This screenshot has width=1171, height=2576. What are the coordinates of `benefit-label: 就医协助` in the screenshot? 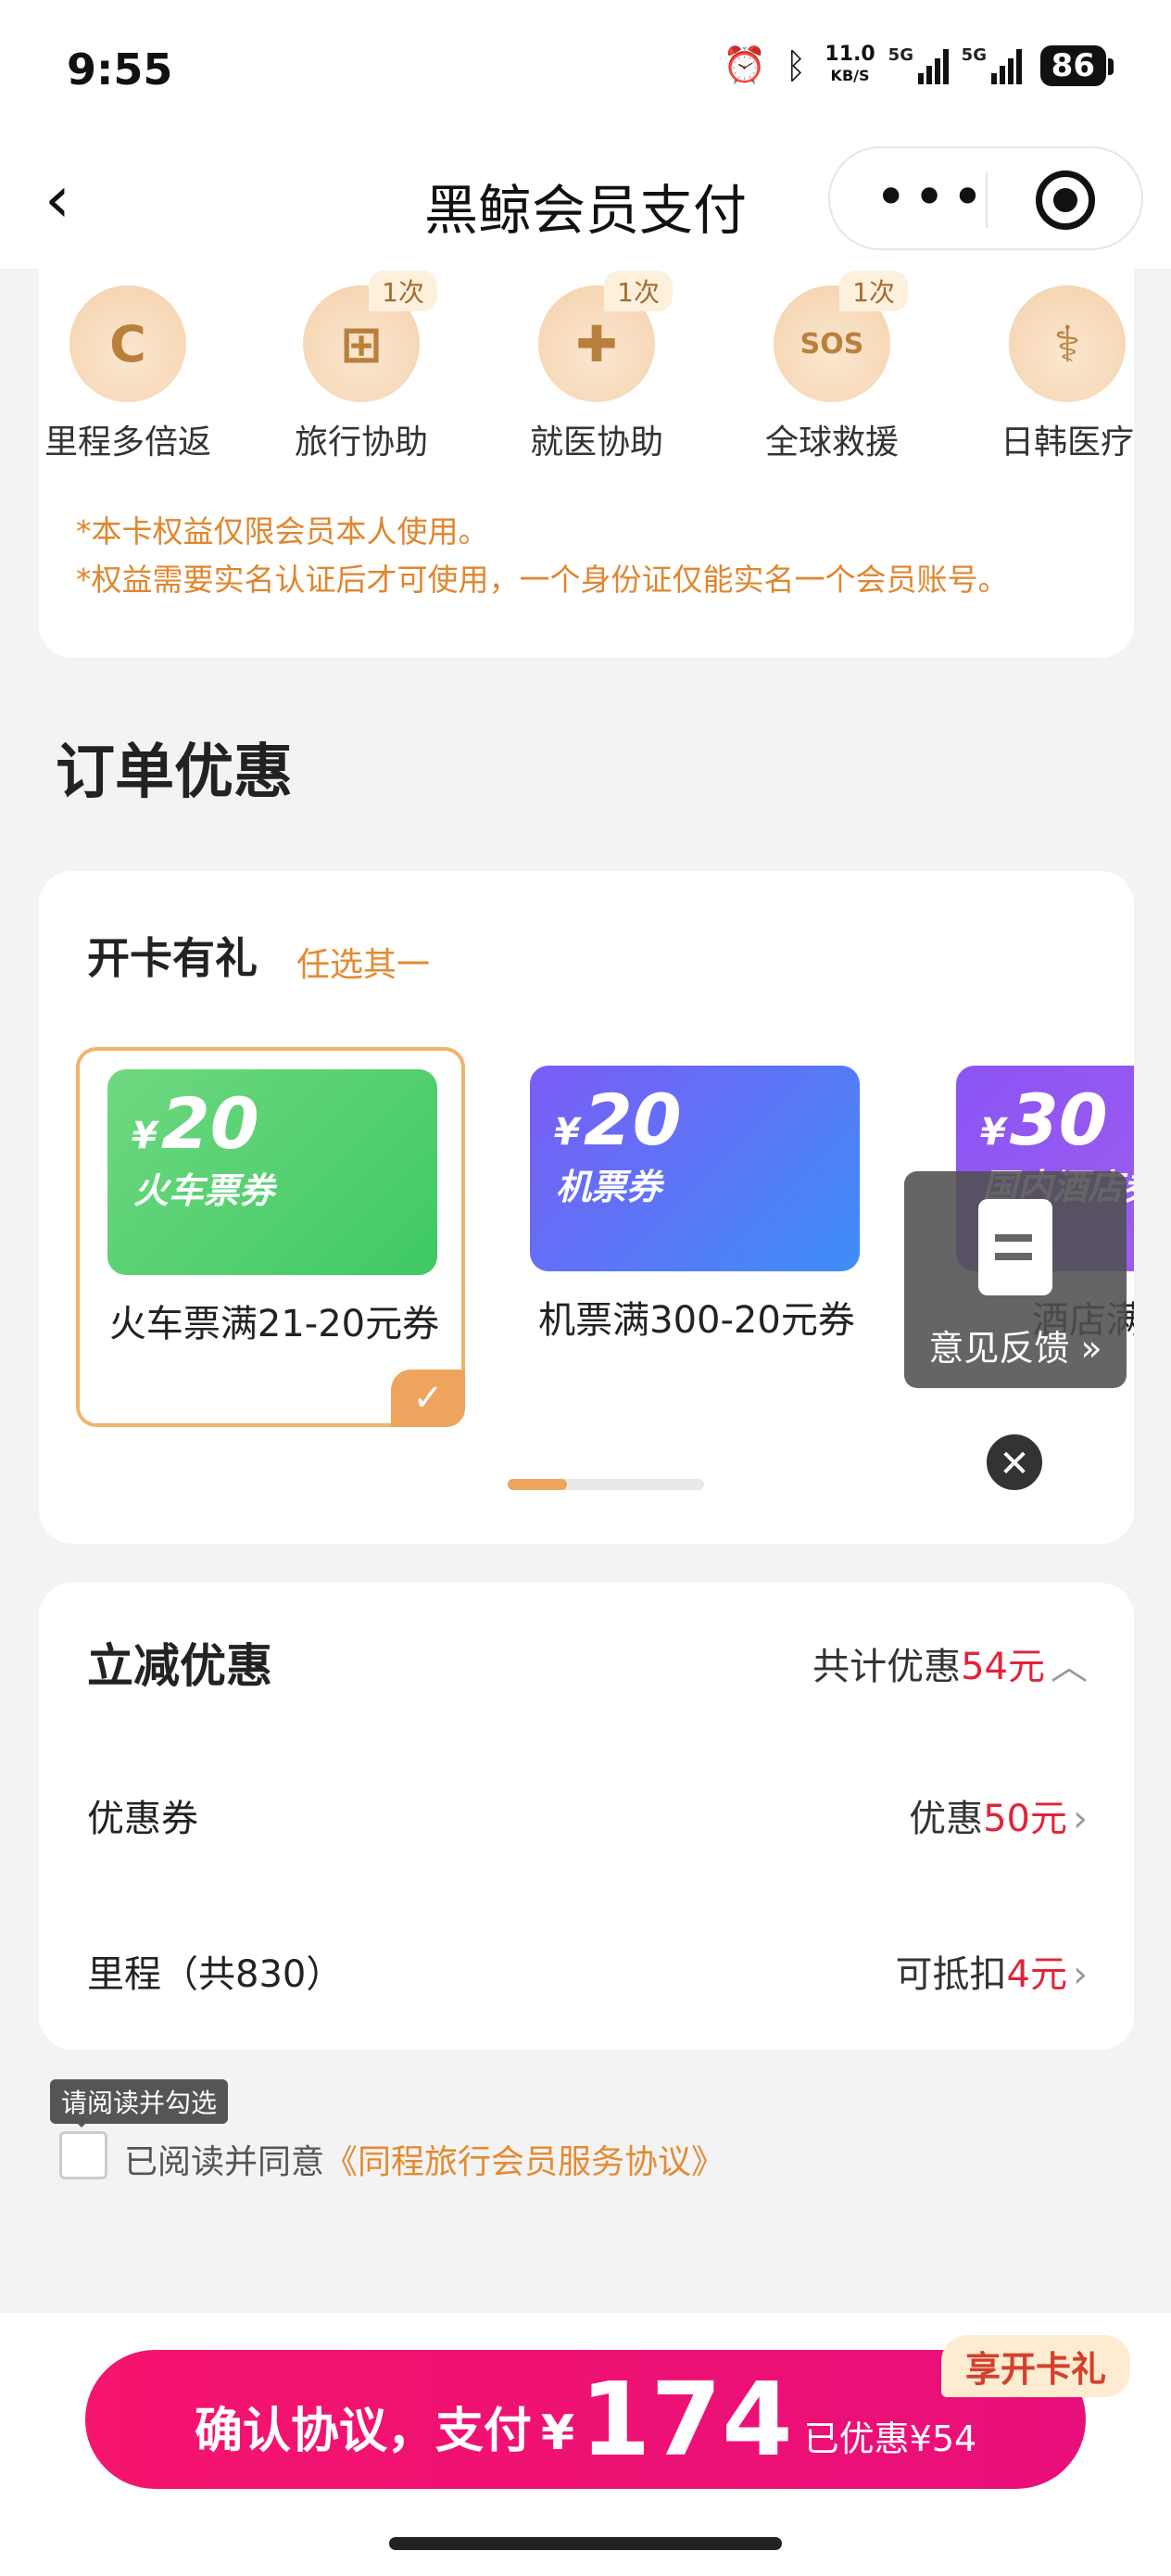 It's located at (596, 442).